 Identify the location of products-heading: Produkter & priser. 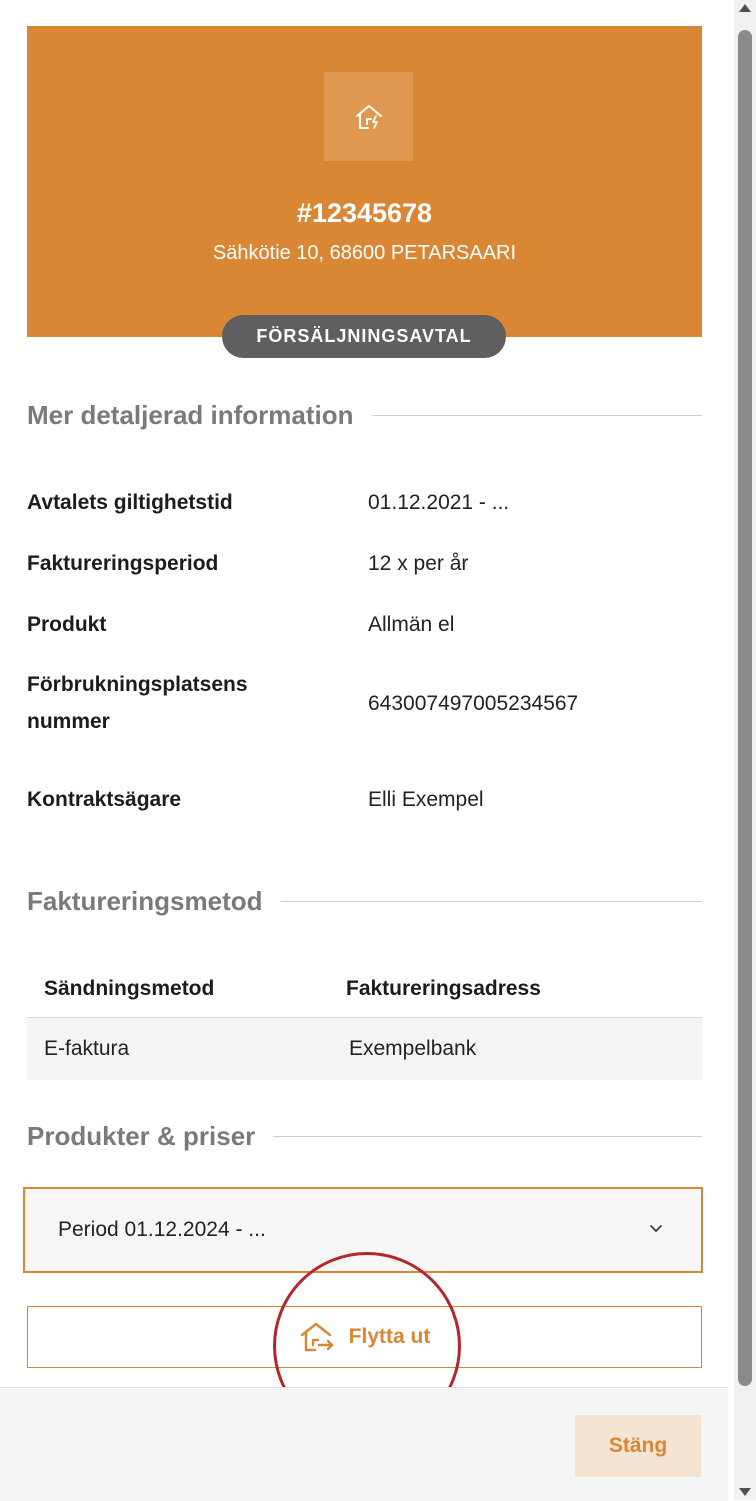
(364, 1136).